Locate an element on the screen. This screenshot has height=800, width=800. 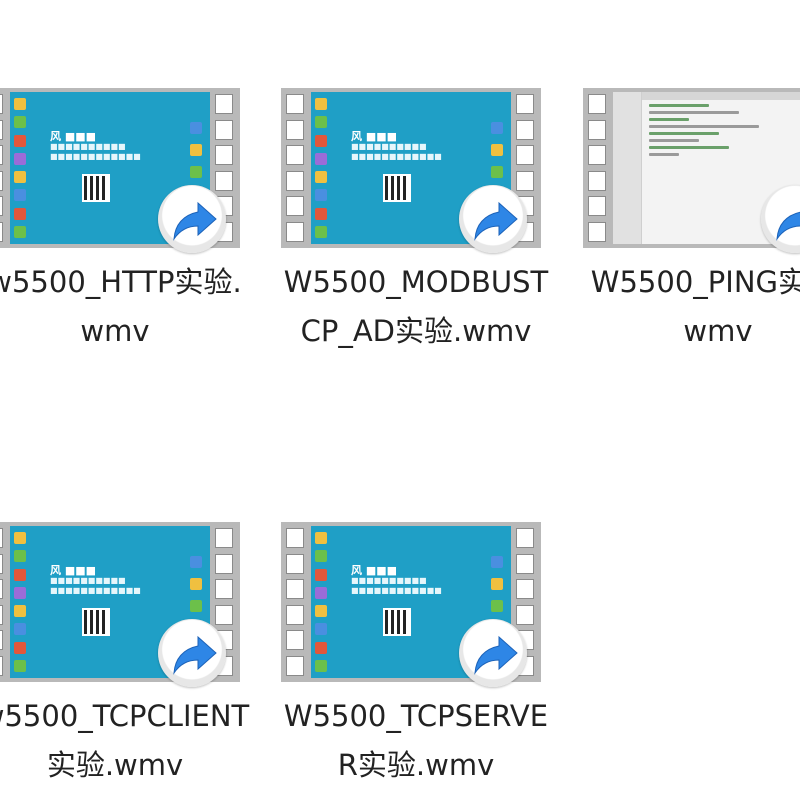
file-name: W5500_TCPSERVER实验.wmv is located at coordinates (416, 740).